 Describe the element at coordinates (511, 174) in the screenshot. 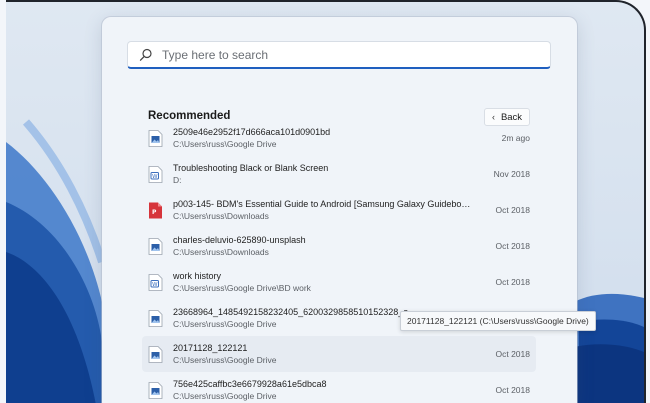

I see `item-time: Nov 2018` at that location.